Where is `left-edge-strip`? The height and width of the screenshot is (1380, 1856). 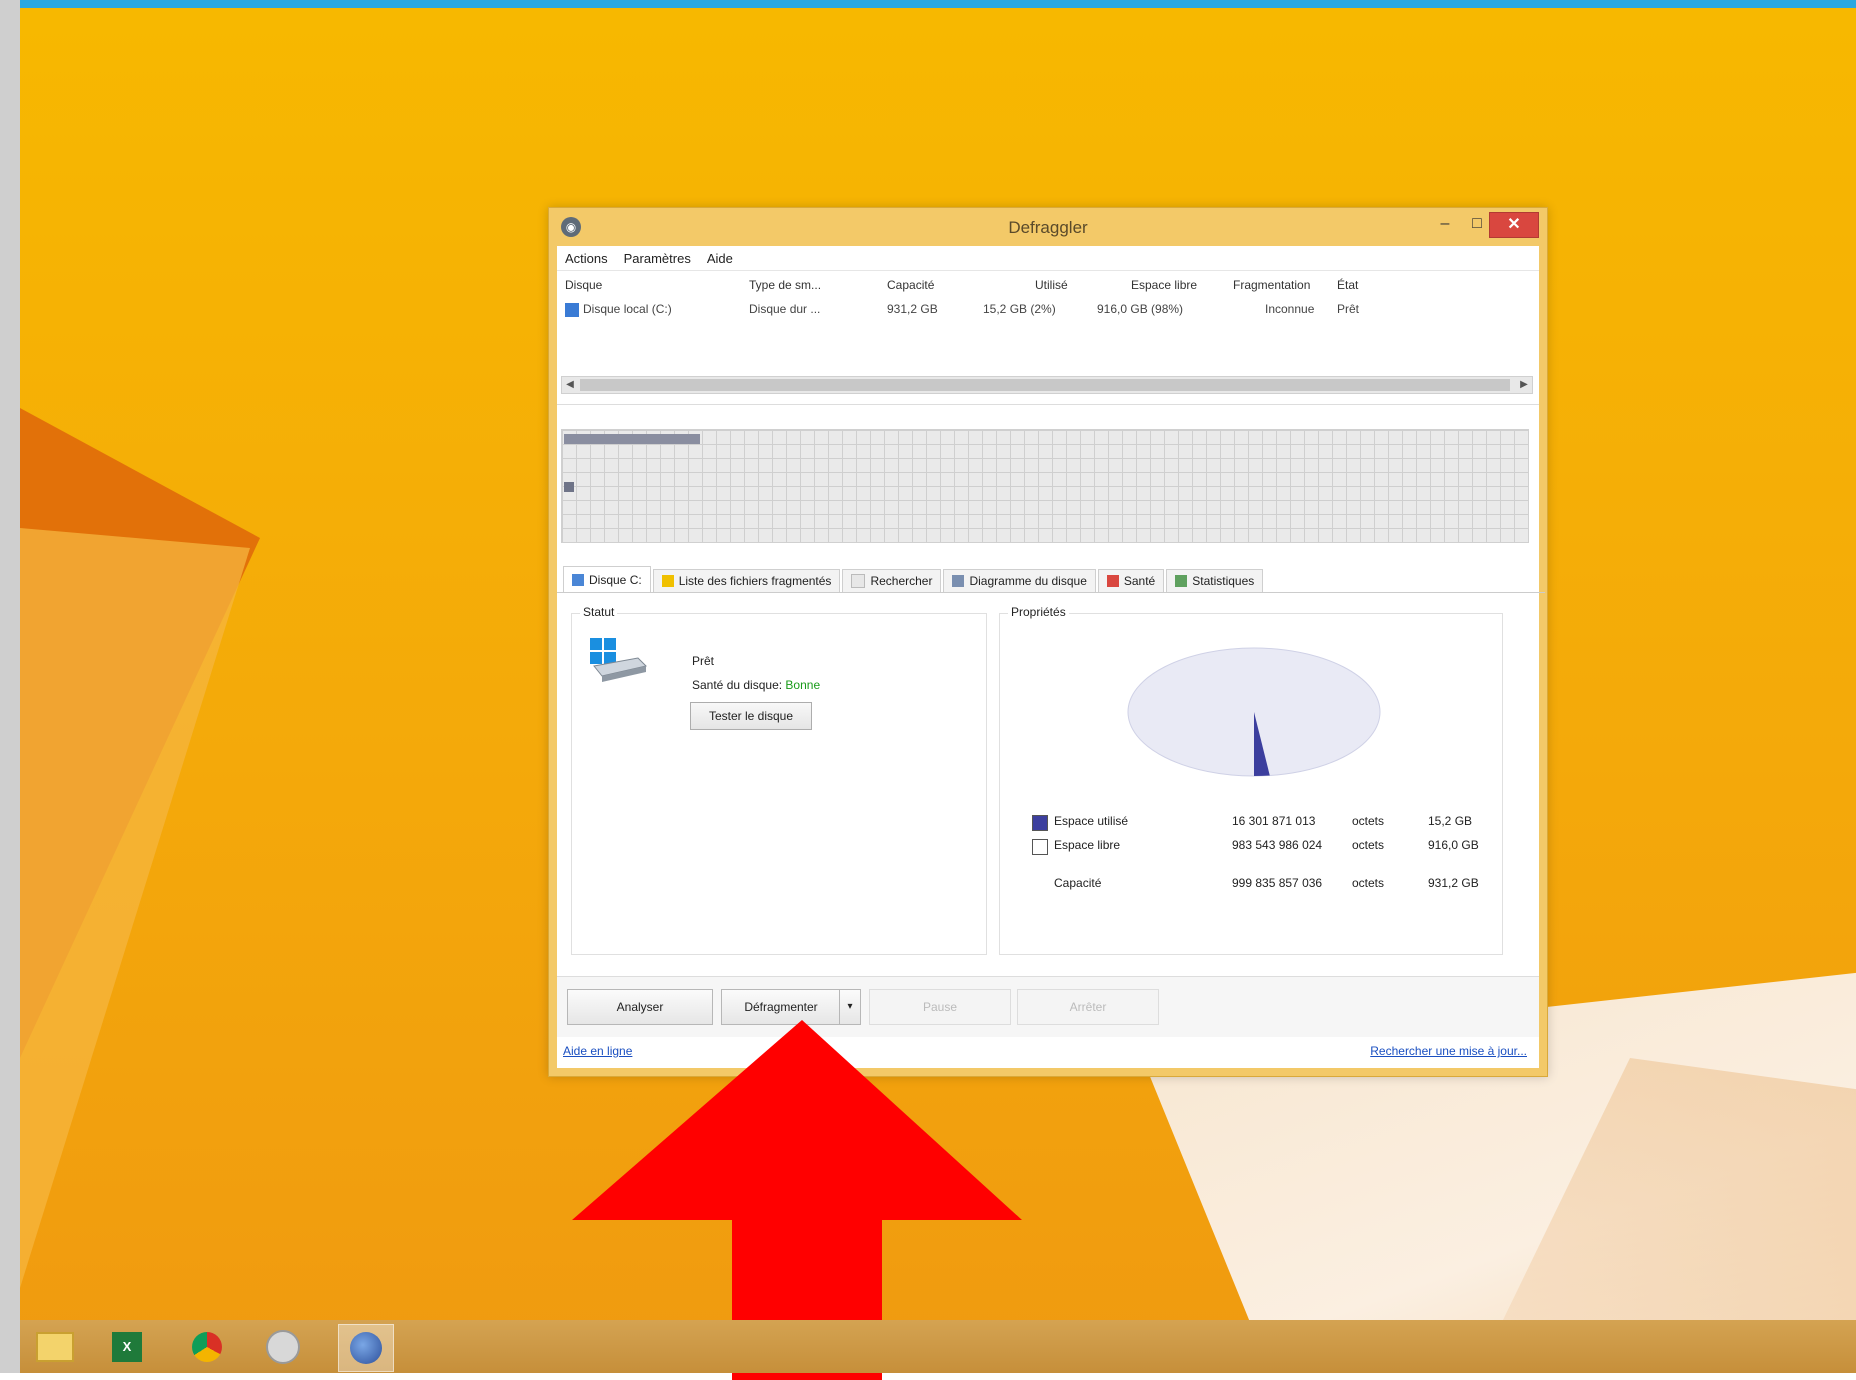
left-edge-strip is located at coordinates (10, 686).